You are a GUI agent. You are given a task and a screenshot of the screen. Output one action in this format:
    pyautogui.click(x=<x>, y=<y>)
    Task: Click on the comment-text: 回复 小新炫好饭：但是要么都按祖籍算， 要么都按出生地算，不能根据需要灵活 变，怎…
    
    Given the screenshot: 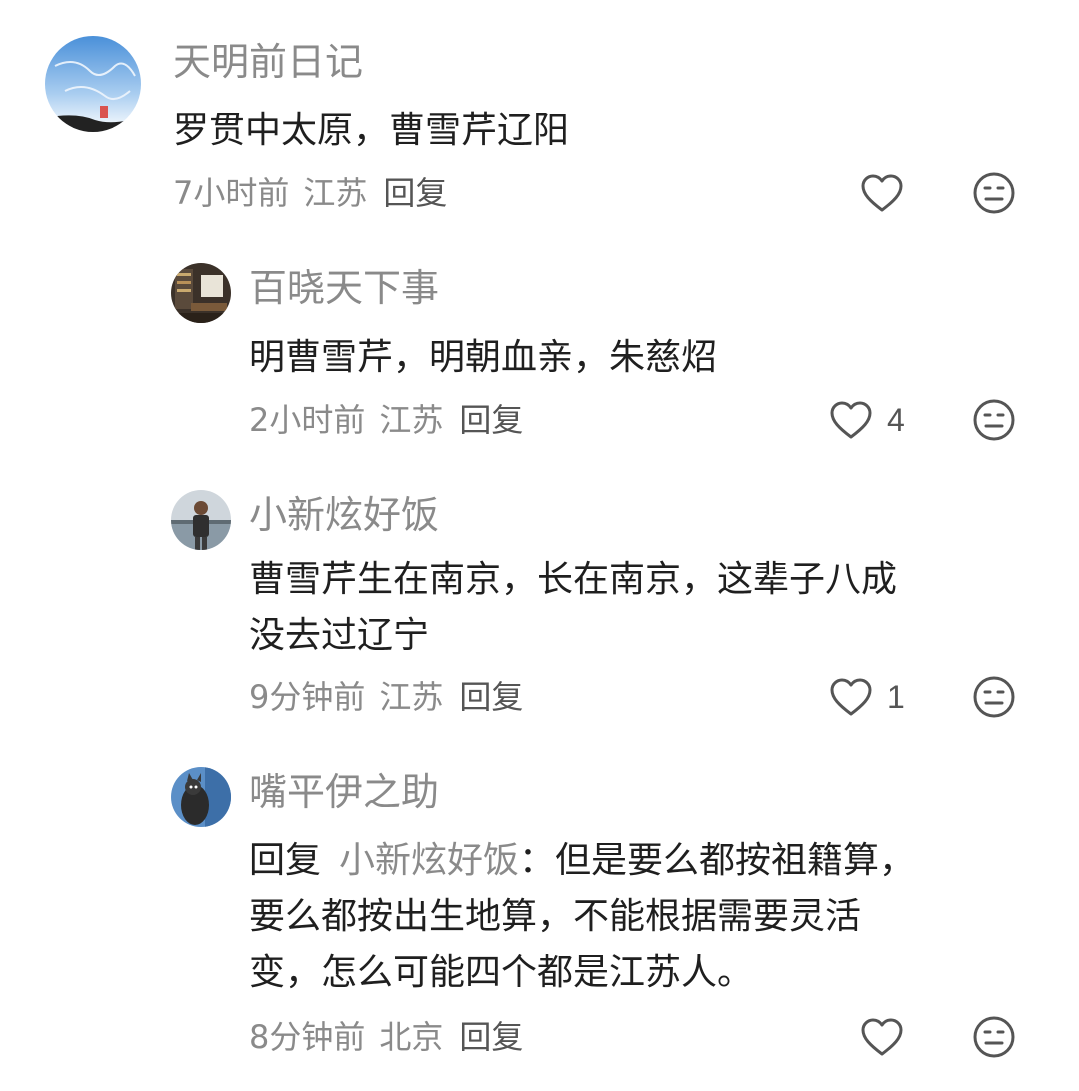 What is the action you would take?
    pyautogui.click(x=644, y=917)
    